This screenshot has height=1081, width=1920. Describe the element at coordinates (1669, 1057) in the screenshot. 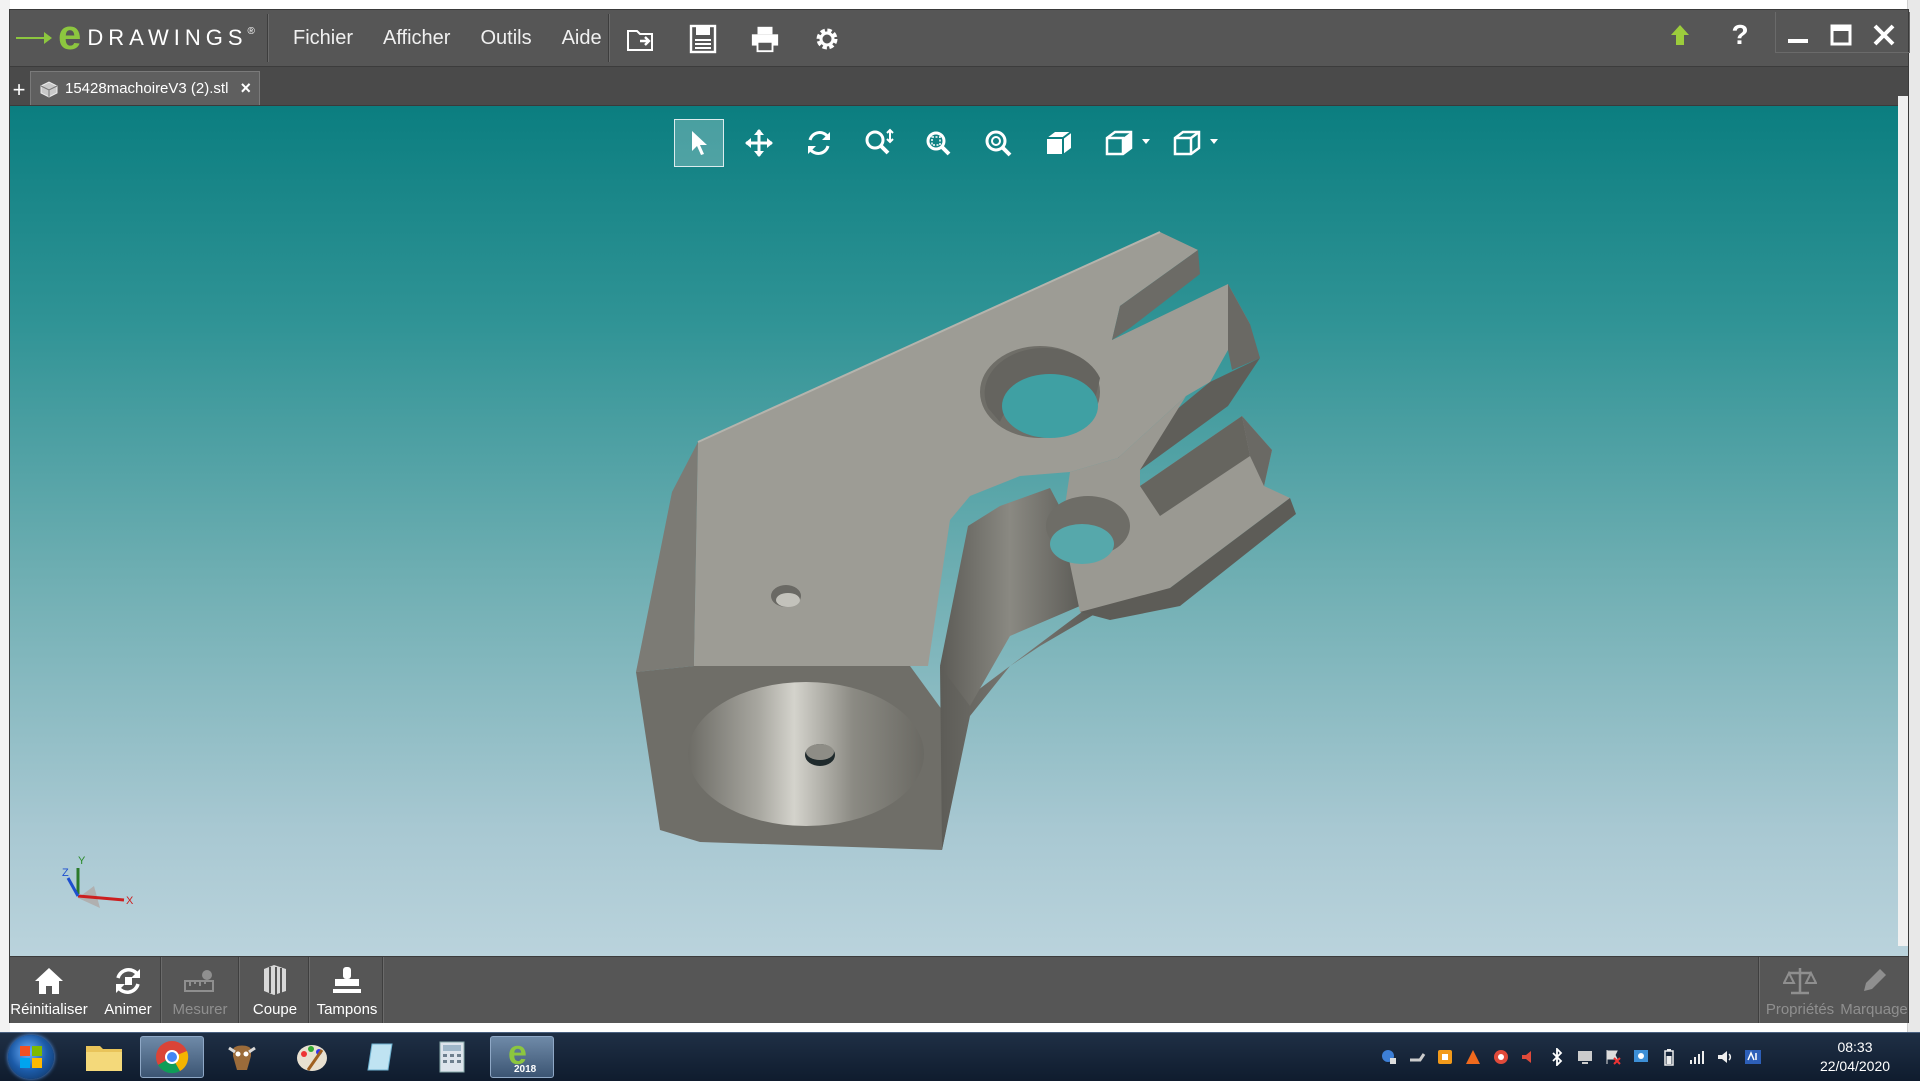

I see `battery-icon` at that location.